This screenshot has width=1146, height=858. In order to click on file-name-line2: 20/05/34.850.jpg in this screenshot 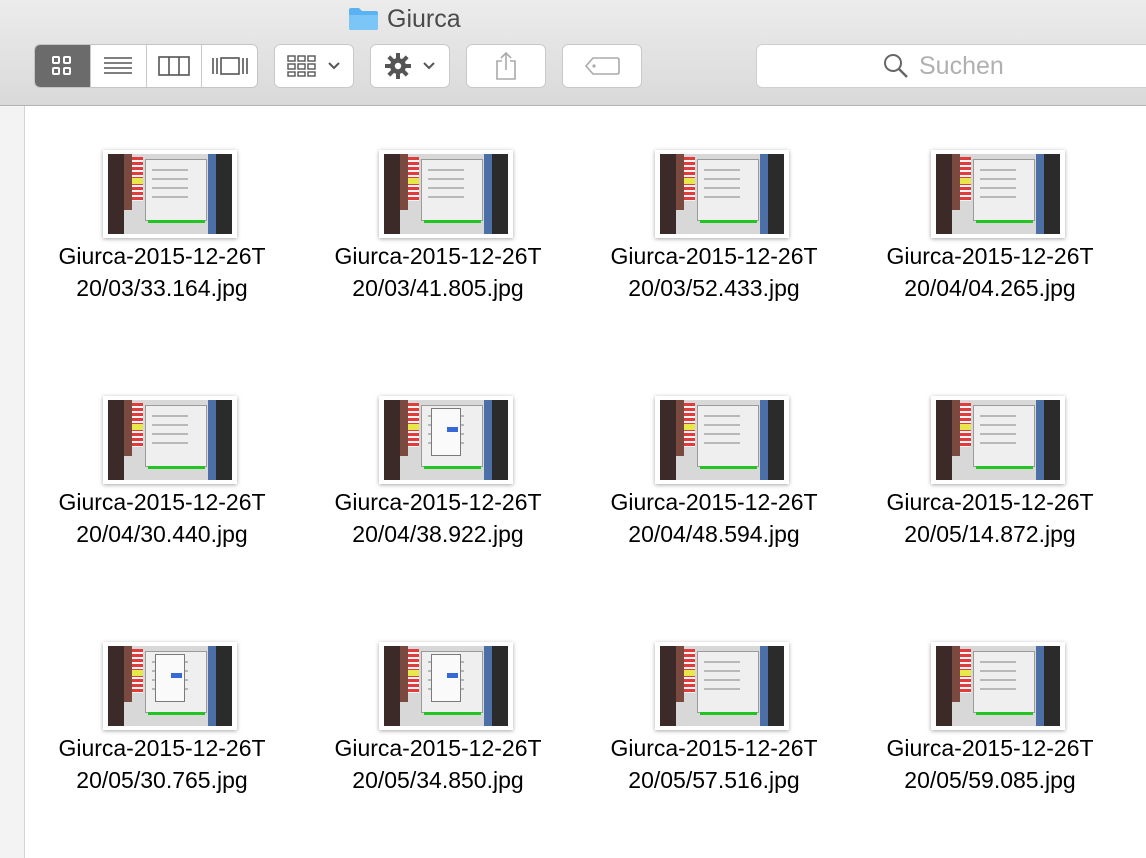, I will do `click(438, 780)`.